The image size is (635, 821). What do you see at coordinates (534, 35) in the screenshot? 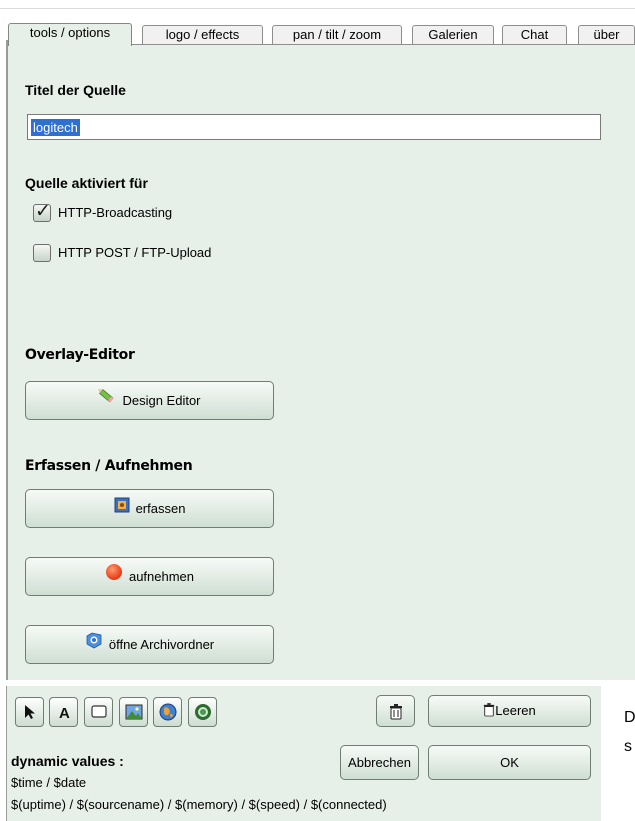
I see `tab-chat: Chat` at bounding box center [534, 35].